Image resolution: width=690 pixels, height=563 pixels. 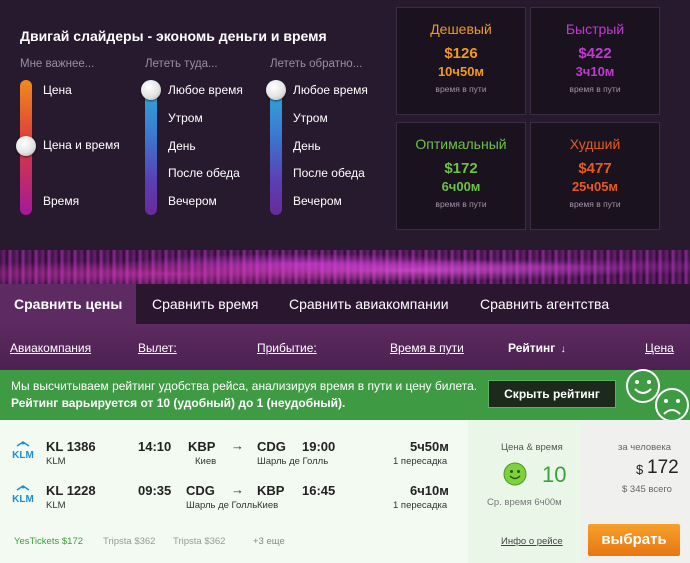 What do you see at coordinates (56, 505) in the screenshot?
I see `leg2-carrier: KLM` at bounding box center [56, 505].